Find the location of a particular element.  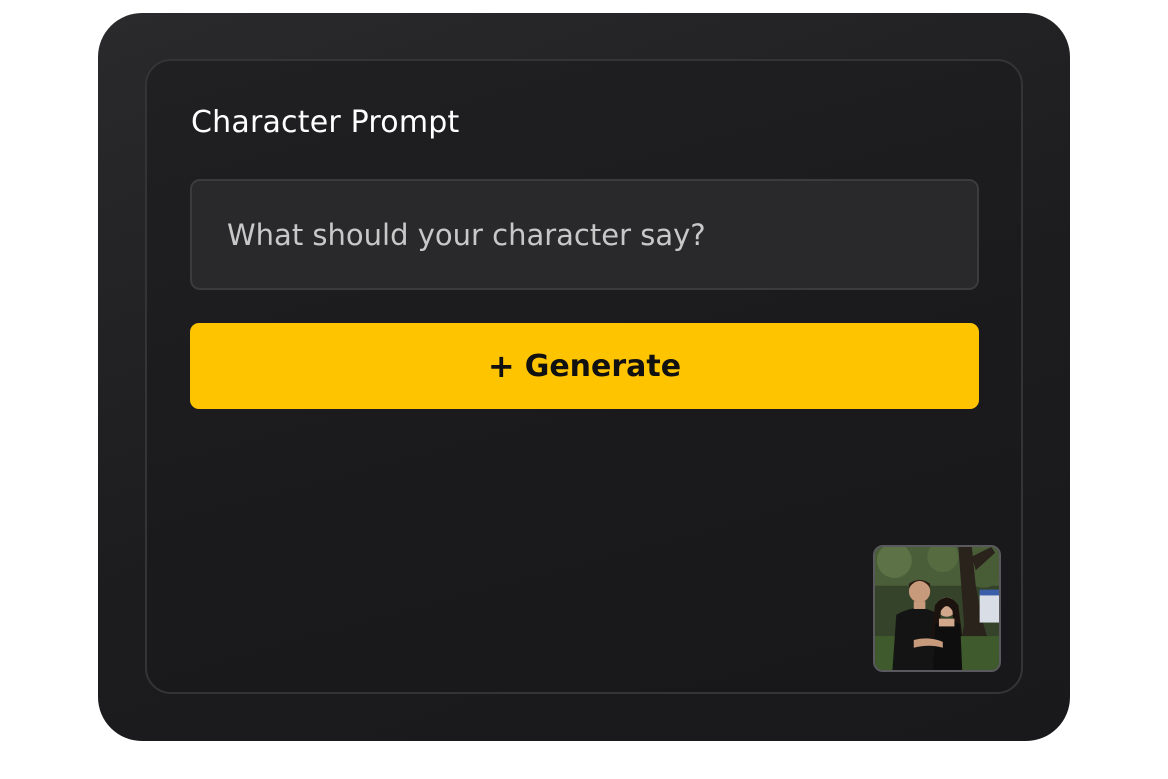

panel-title: Character Prompt is located at coordinates (325, 122).